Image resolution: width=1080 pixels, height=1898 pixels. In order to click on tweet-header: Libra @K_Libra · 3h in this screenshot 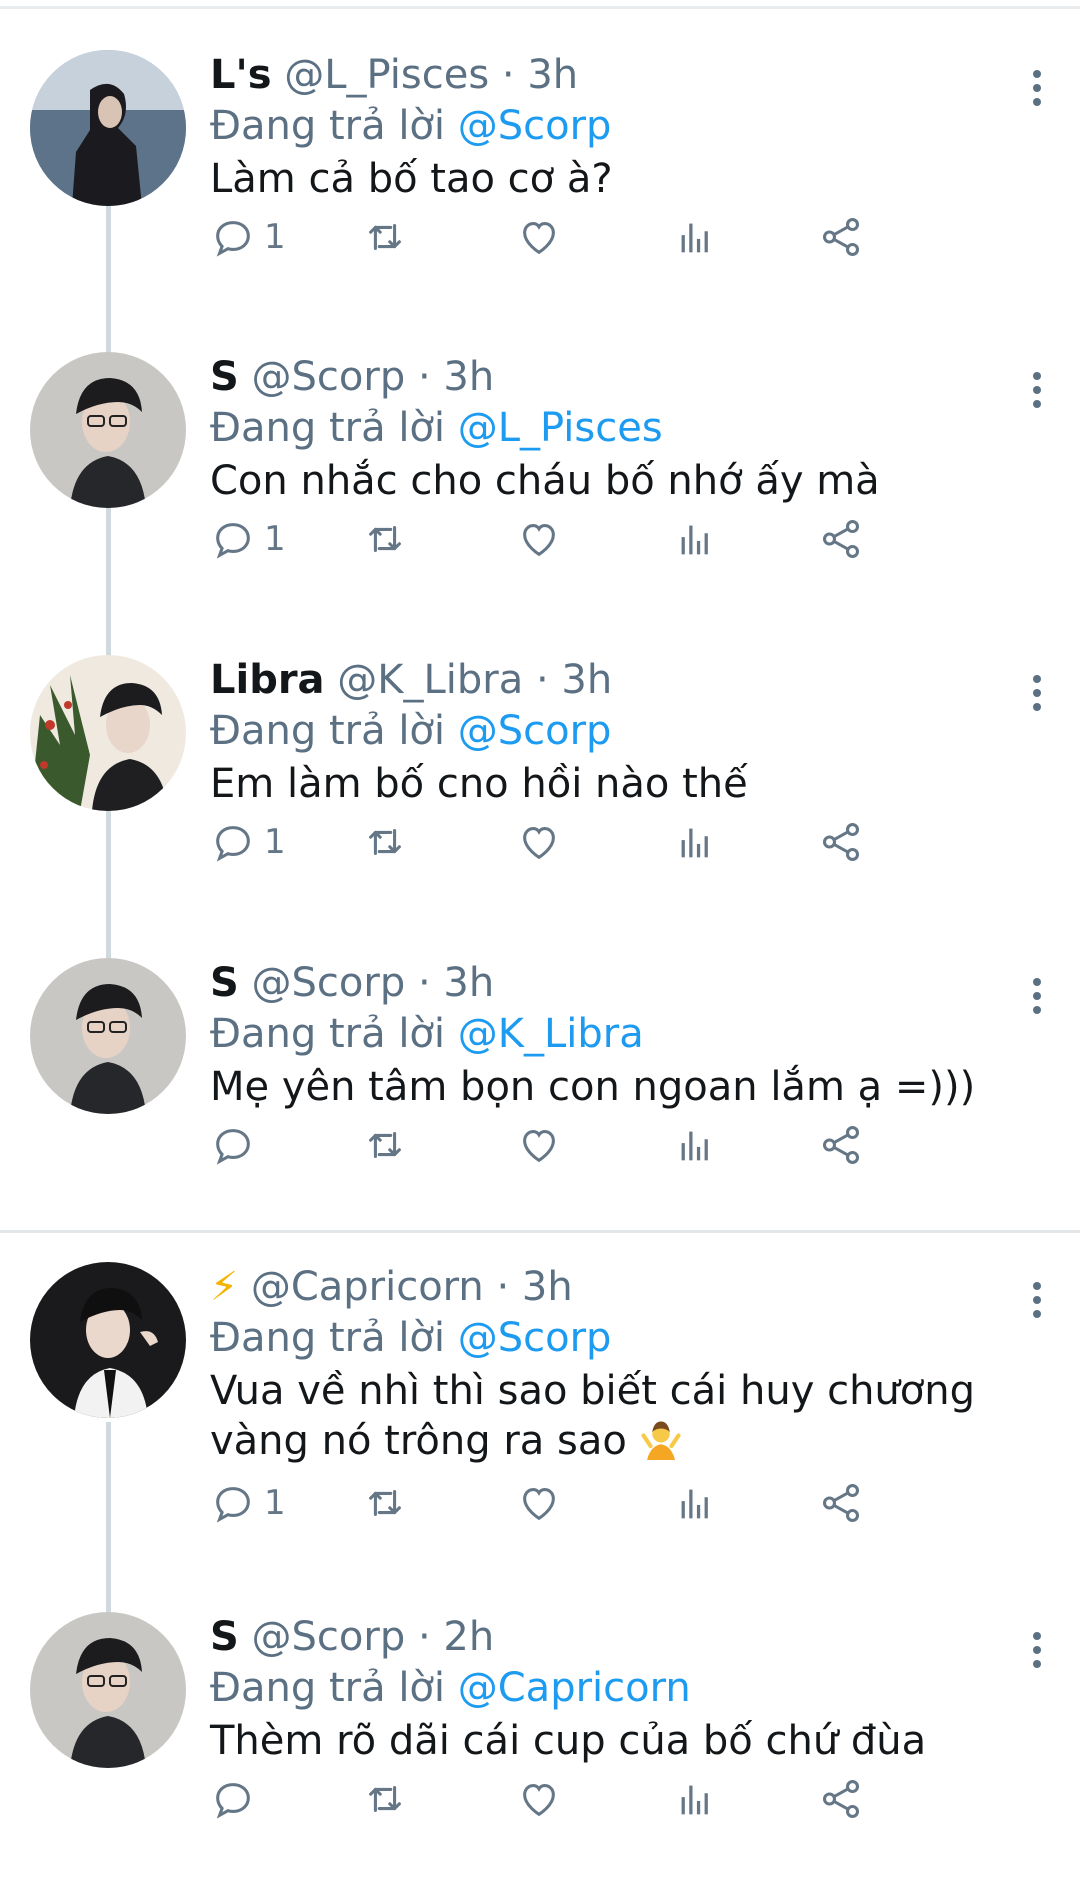, I will do `click(600, 680)`.